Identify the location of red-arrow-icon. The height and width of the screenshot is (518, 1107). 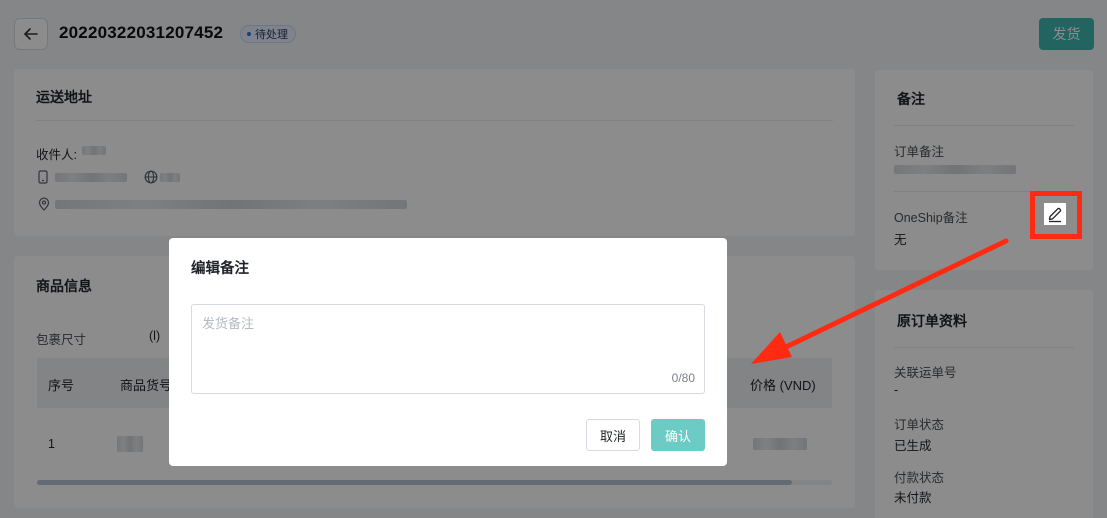
(880, 301).